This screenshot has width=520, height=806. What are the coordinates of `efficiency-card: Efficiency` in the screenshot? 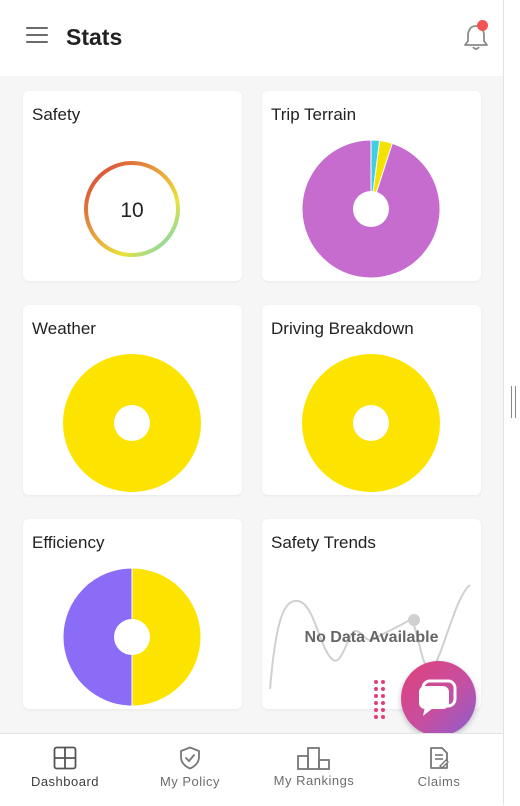 It's located at (132, 614).